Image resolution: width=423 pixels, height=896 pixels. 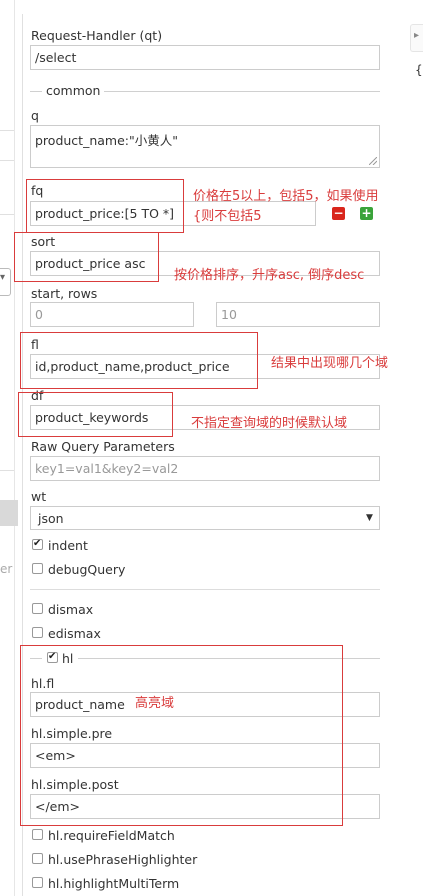 What do you see at coordinates (51, 518) in the screenshot?
I see `wt-select-value: json` at bounding box center [51, 518].